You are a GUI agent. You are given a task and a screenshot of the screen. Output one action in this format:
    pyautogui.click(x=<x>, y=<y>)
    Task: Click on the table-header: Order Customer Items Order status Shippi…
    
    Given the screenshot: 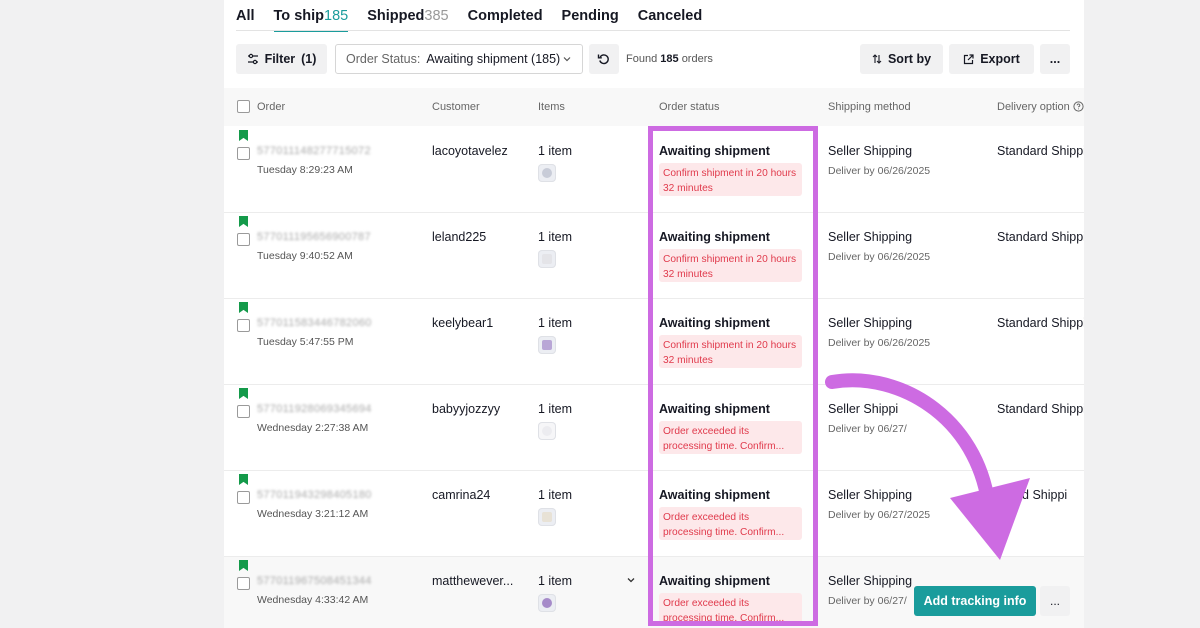 What is the action you would take?
    pyautogui.click(x=654, y=107)
    